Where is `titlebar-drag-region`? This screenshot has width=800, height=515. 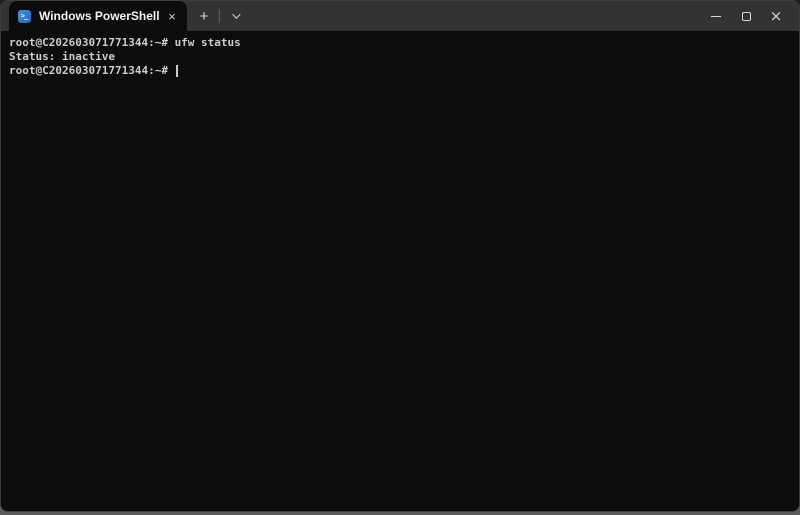 titlebar-drag-region is located at coordinates (474, 16).